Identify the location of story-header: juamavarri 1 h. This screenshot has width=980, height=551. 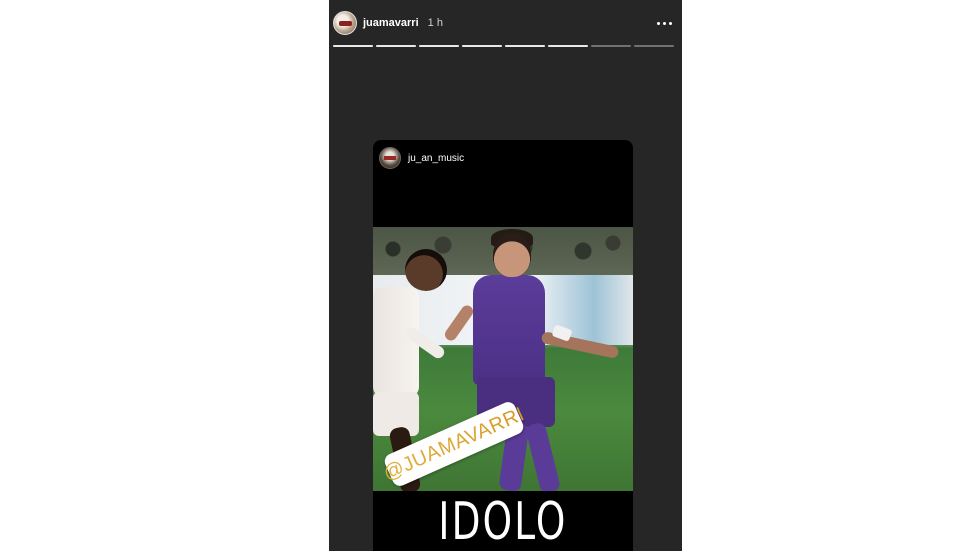
(503, 23).